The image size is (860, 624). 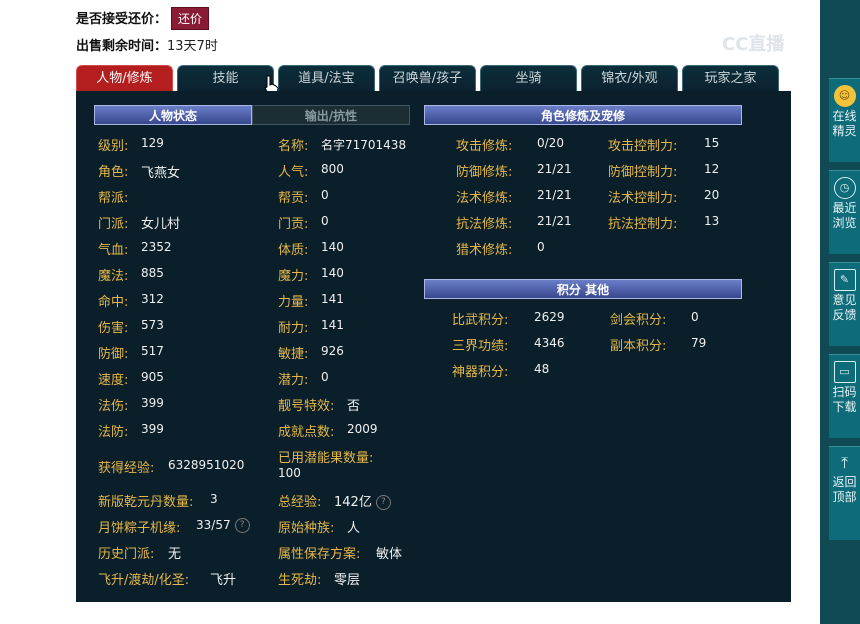 What do you see at coordinates (364, 145) in the screenshot?
I see `stat-value: 名字71701438` at bounding box center [364, 145].